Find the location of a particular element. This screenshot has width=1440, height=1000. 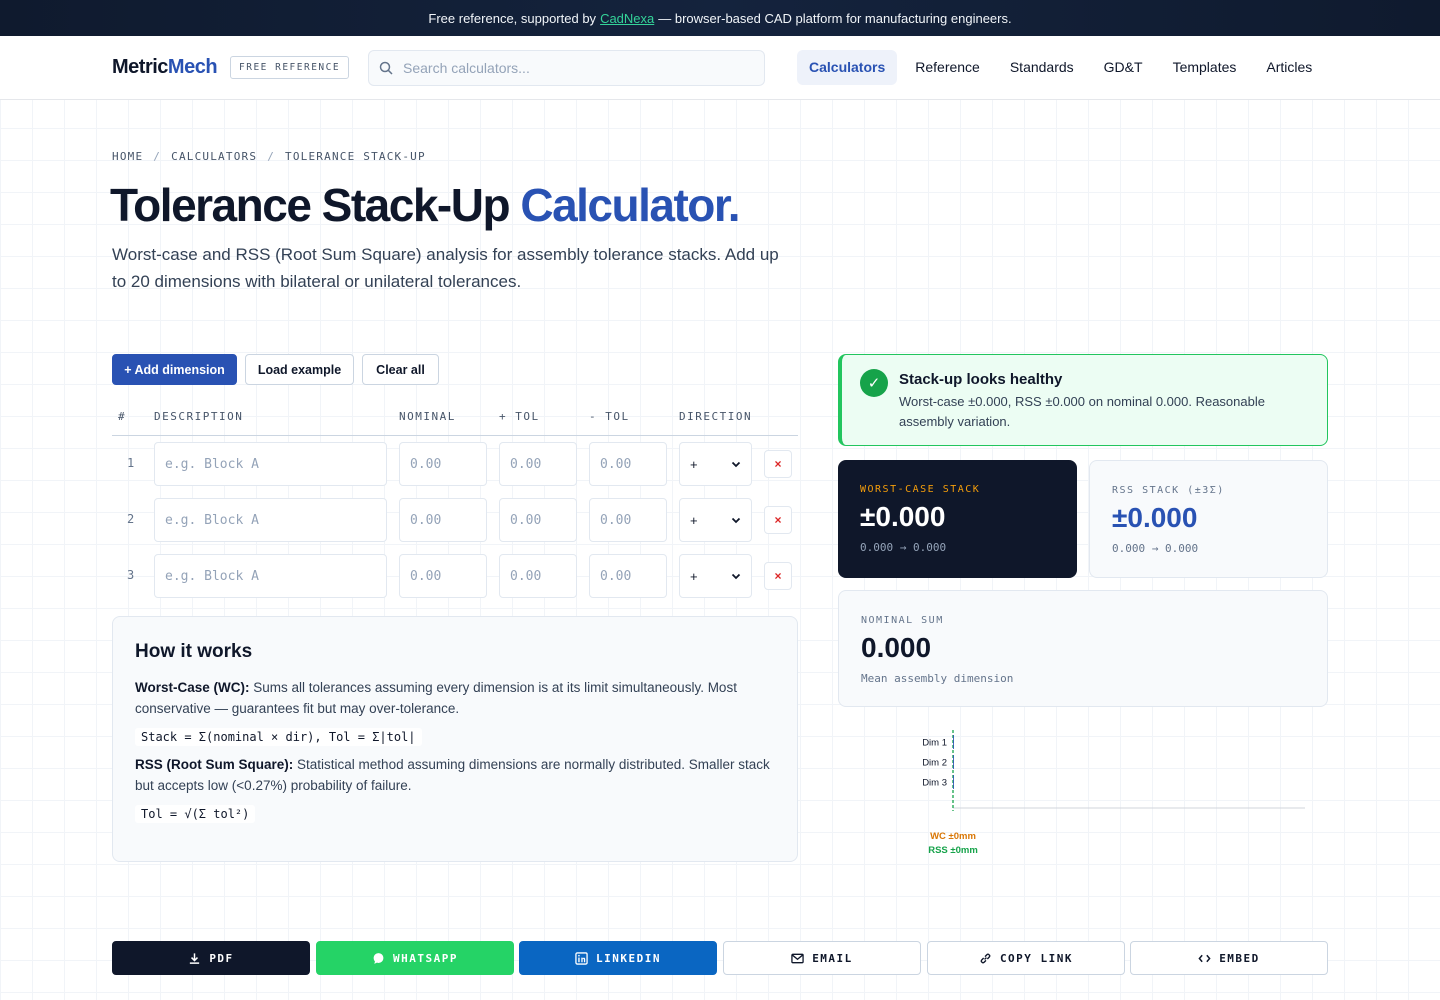

breadcrumb-current: TOLERANCE STACK-UP is located at coordinates (355, 156).